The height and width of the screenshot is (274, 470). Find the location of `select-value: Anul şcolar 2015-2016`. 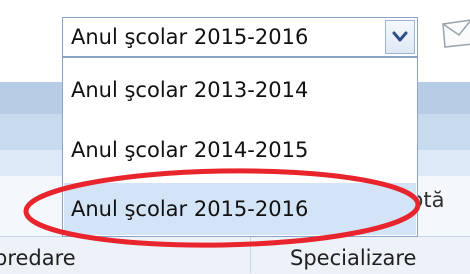

select-value: Anul şcolar 2015-2016 is located at coordinates (190, 37).